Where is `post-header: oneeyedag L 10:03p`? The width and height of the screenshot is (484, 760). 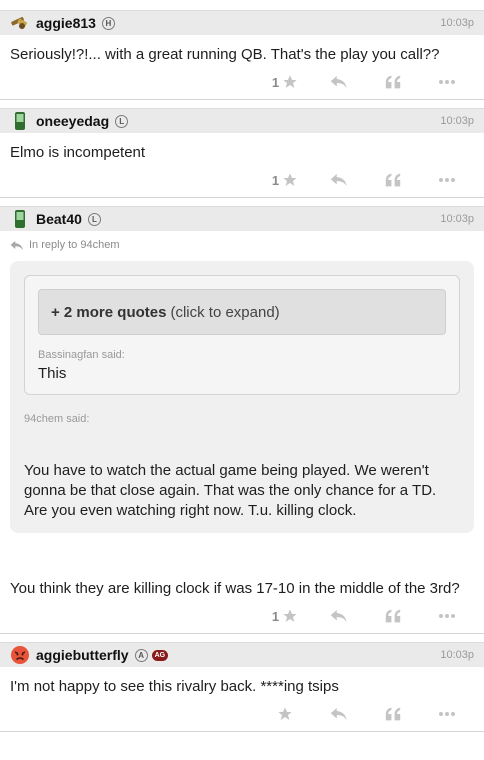
post-header: oneeyedag L 10:03p is located at coordinates (242, 120).